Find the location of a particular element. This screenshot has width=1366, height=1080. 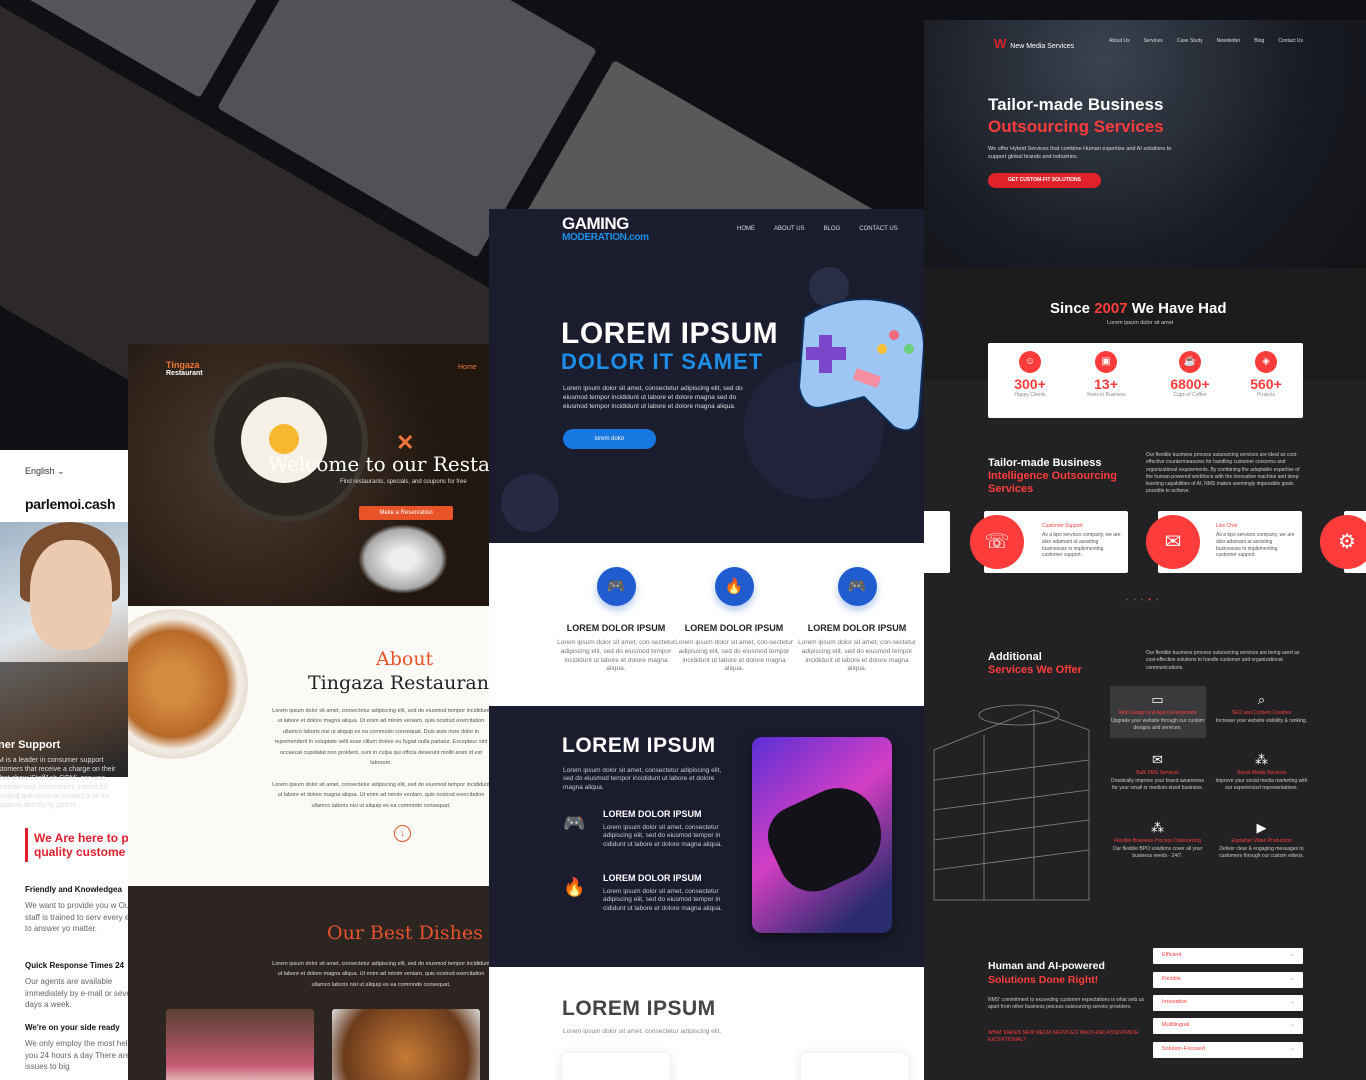

monitor-icon: ▭ is located at coordinates (1157, 699).